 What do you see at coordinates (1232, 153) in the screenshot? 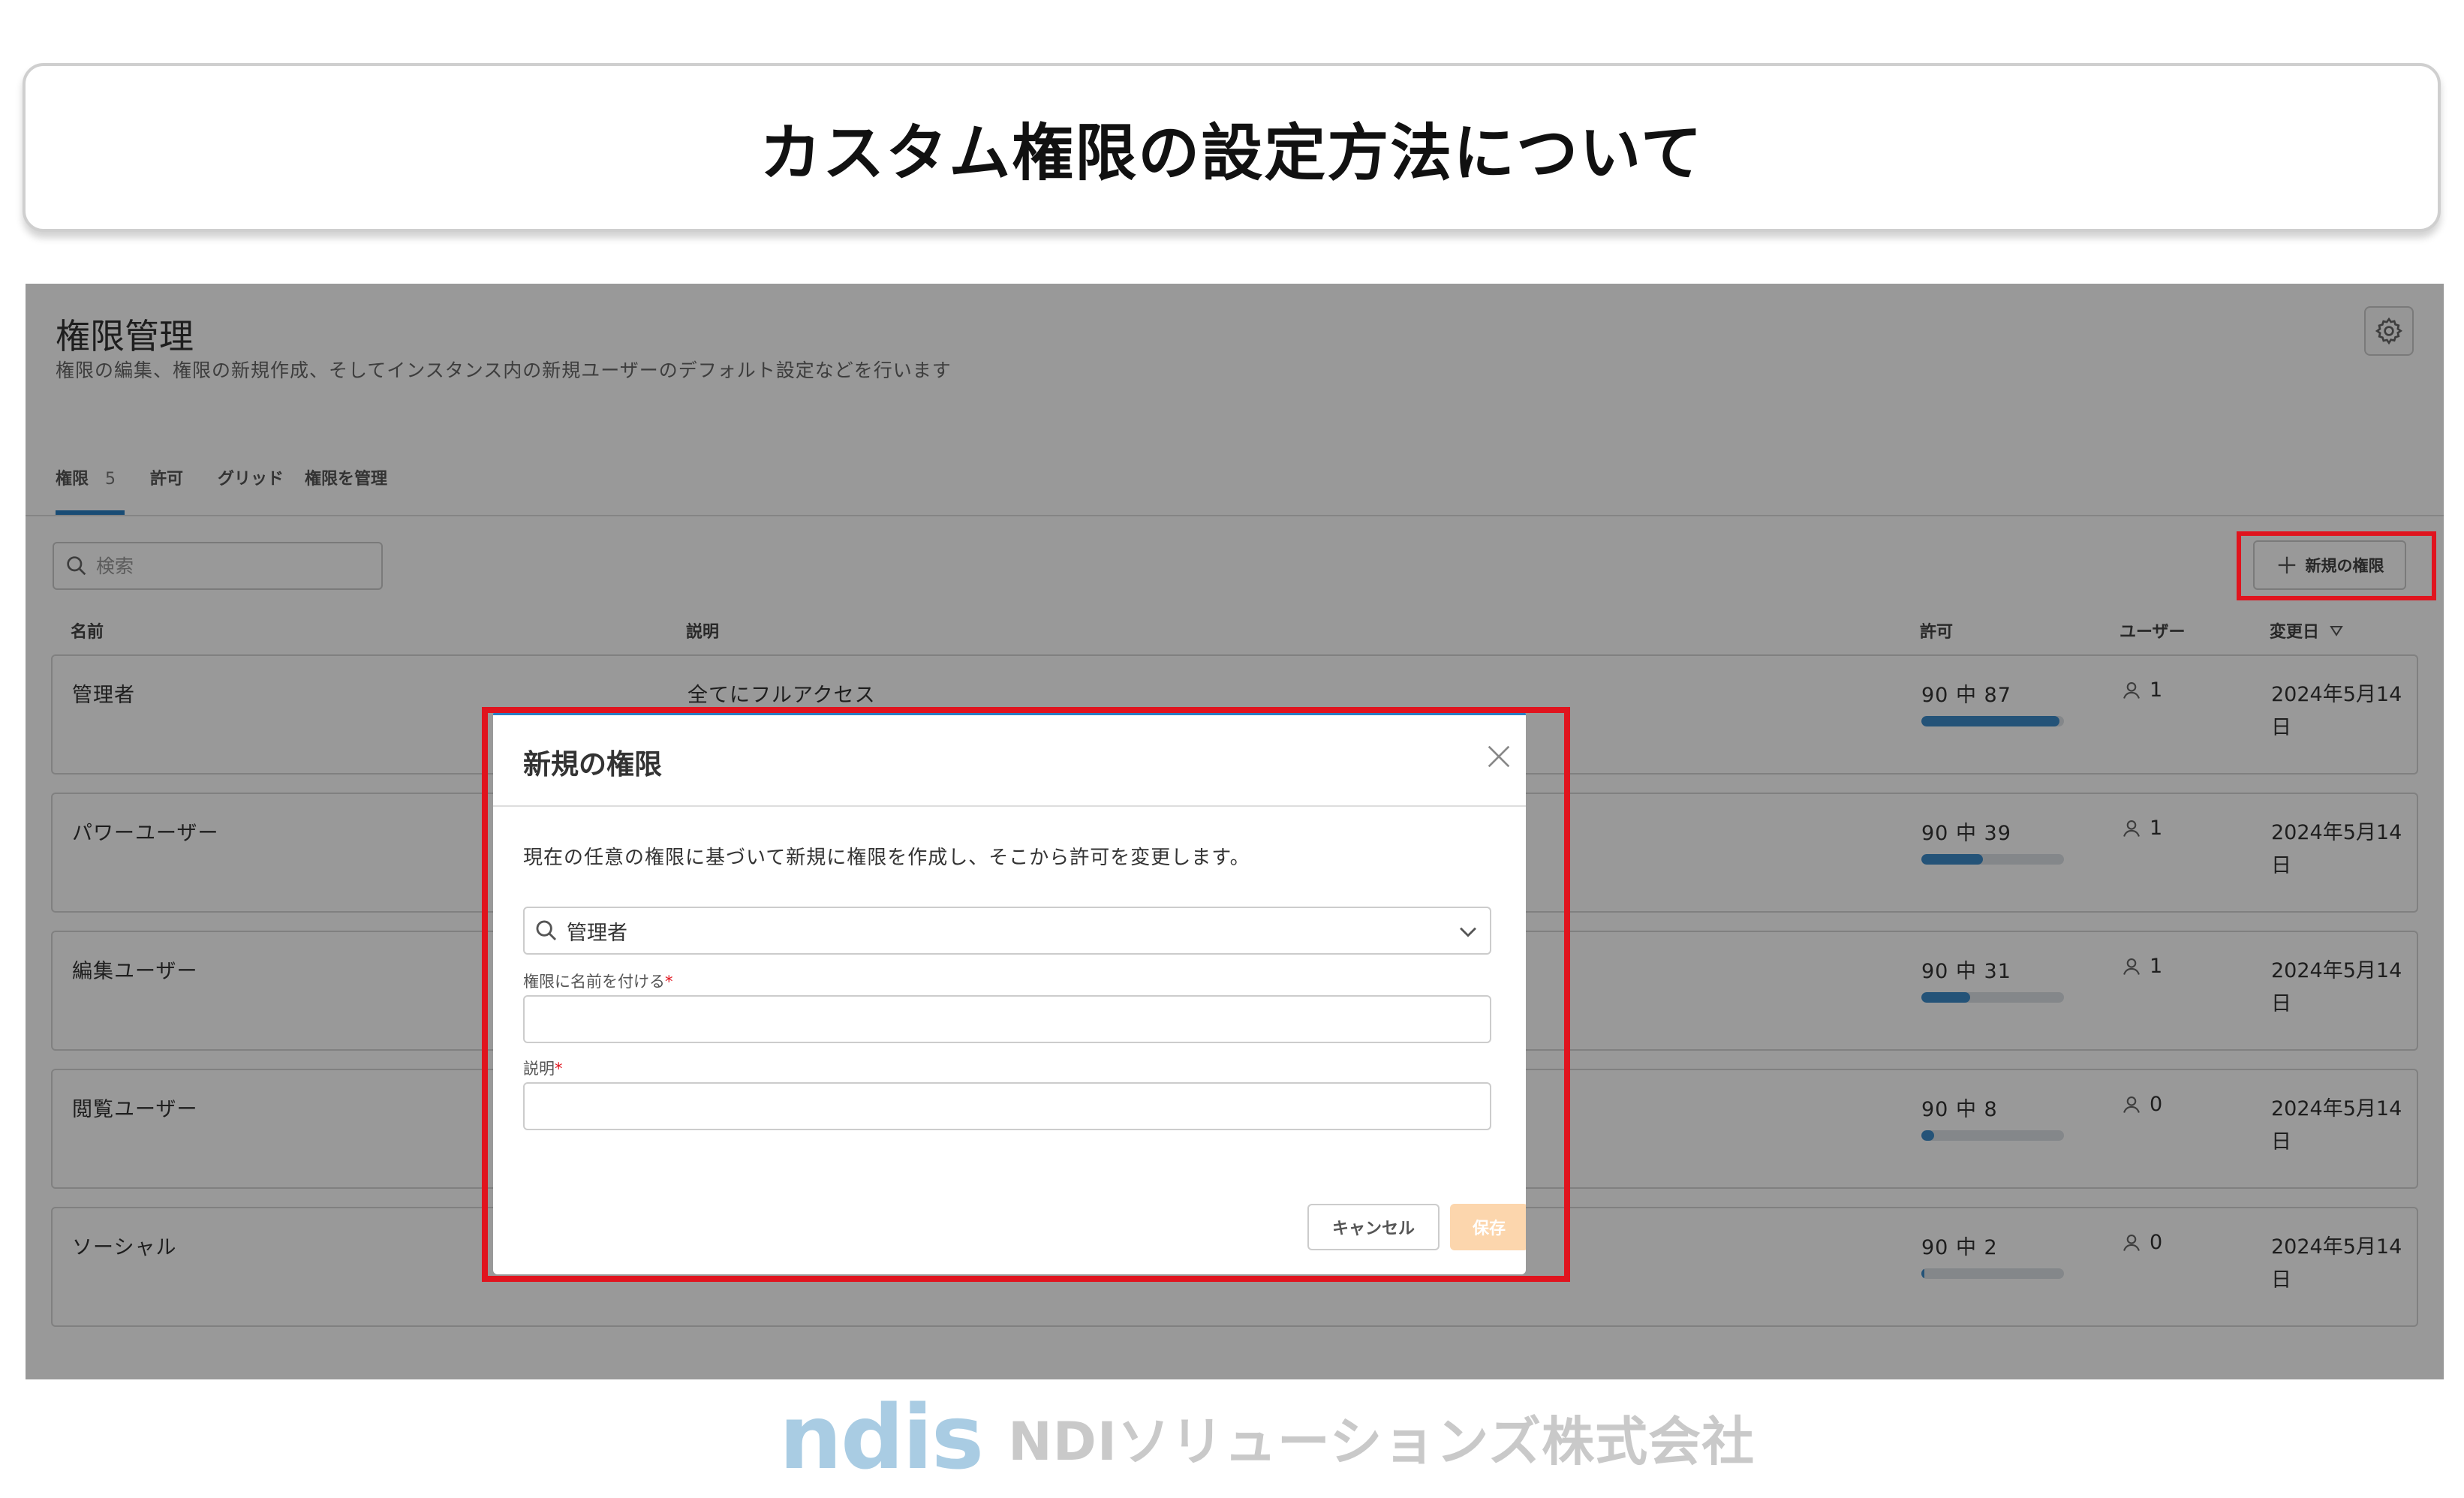
I see `slide-title: カスタム権限の設定方法について` at bounding box center [1232, 153].